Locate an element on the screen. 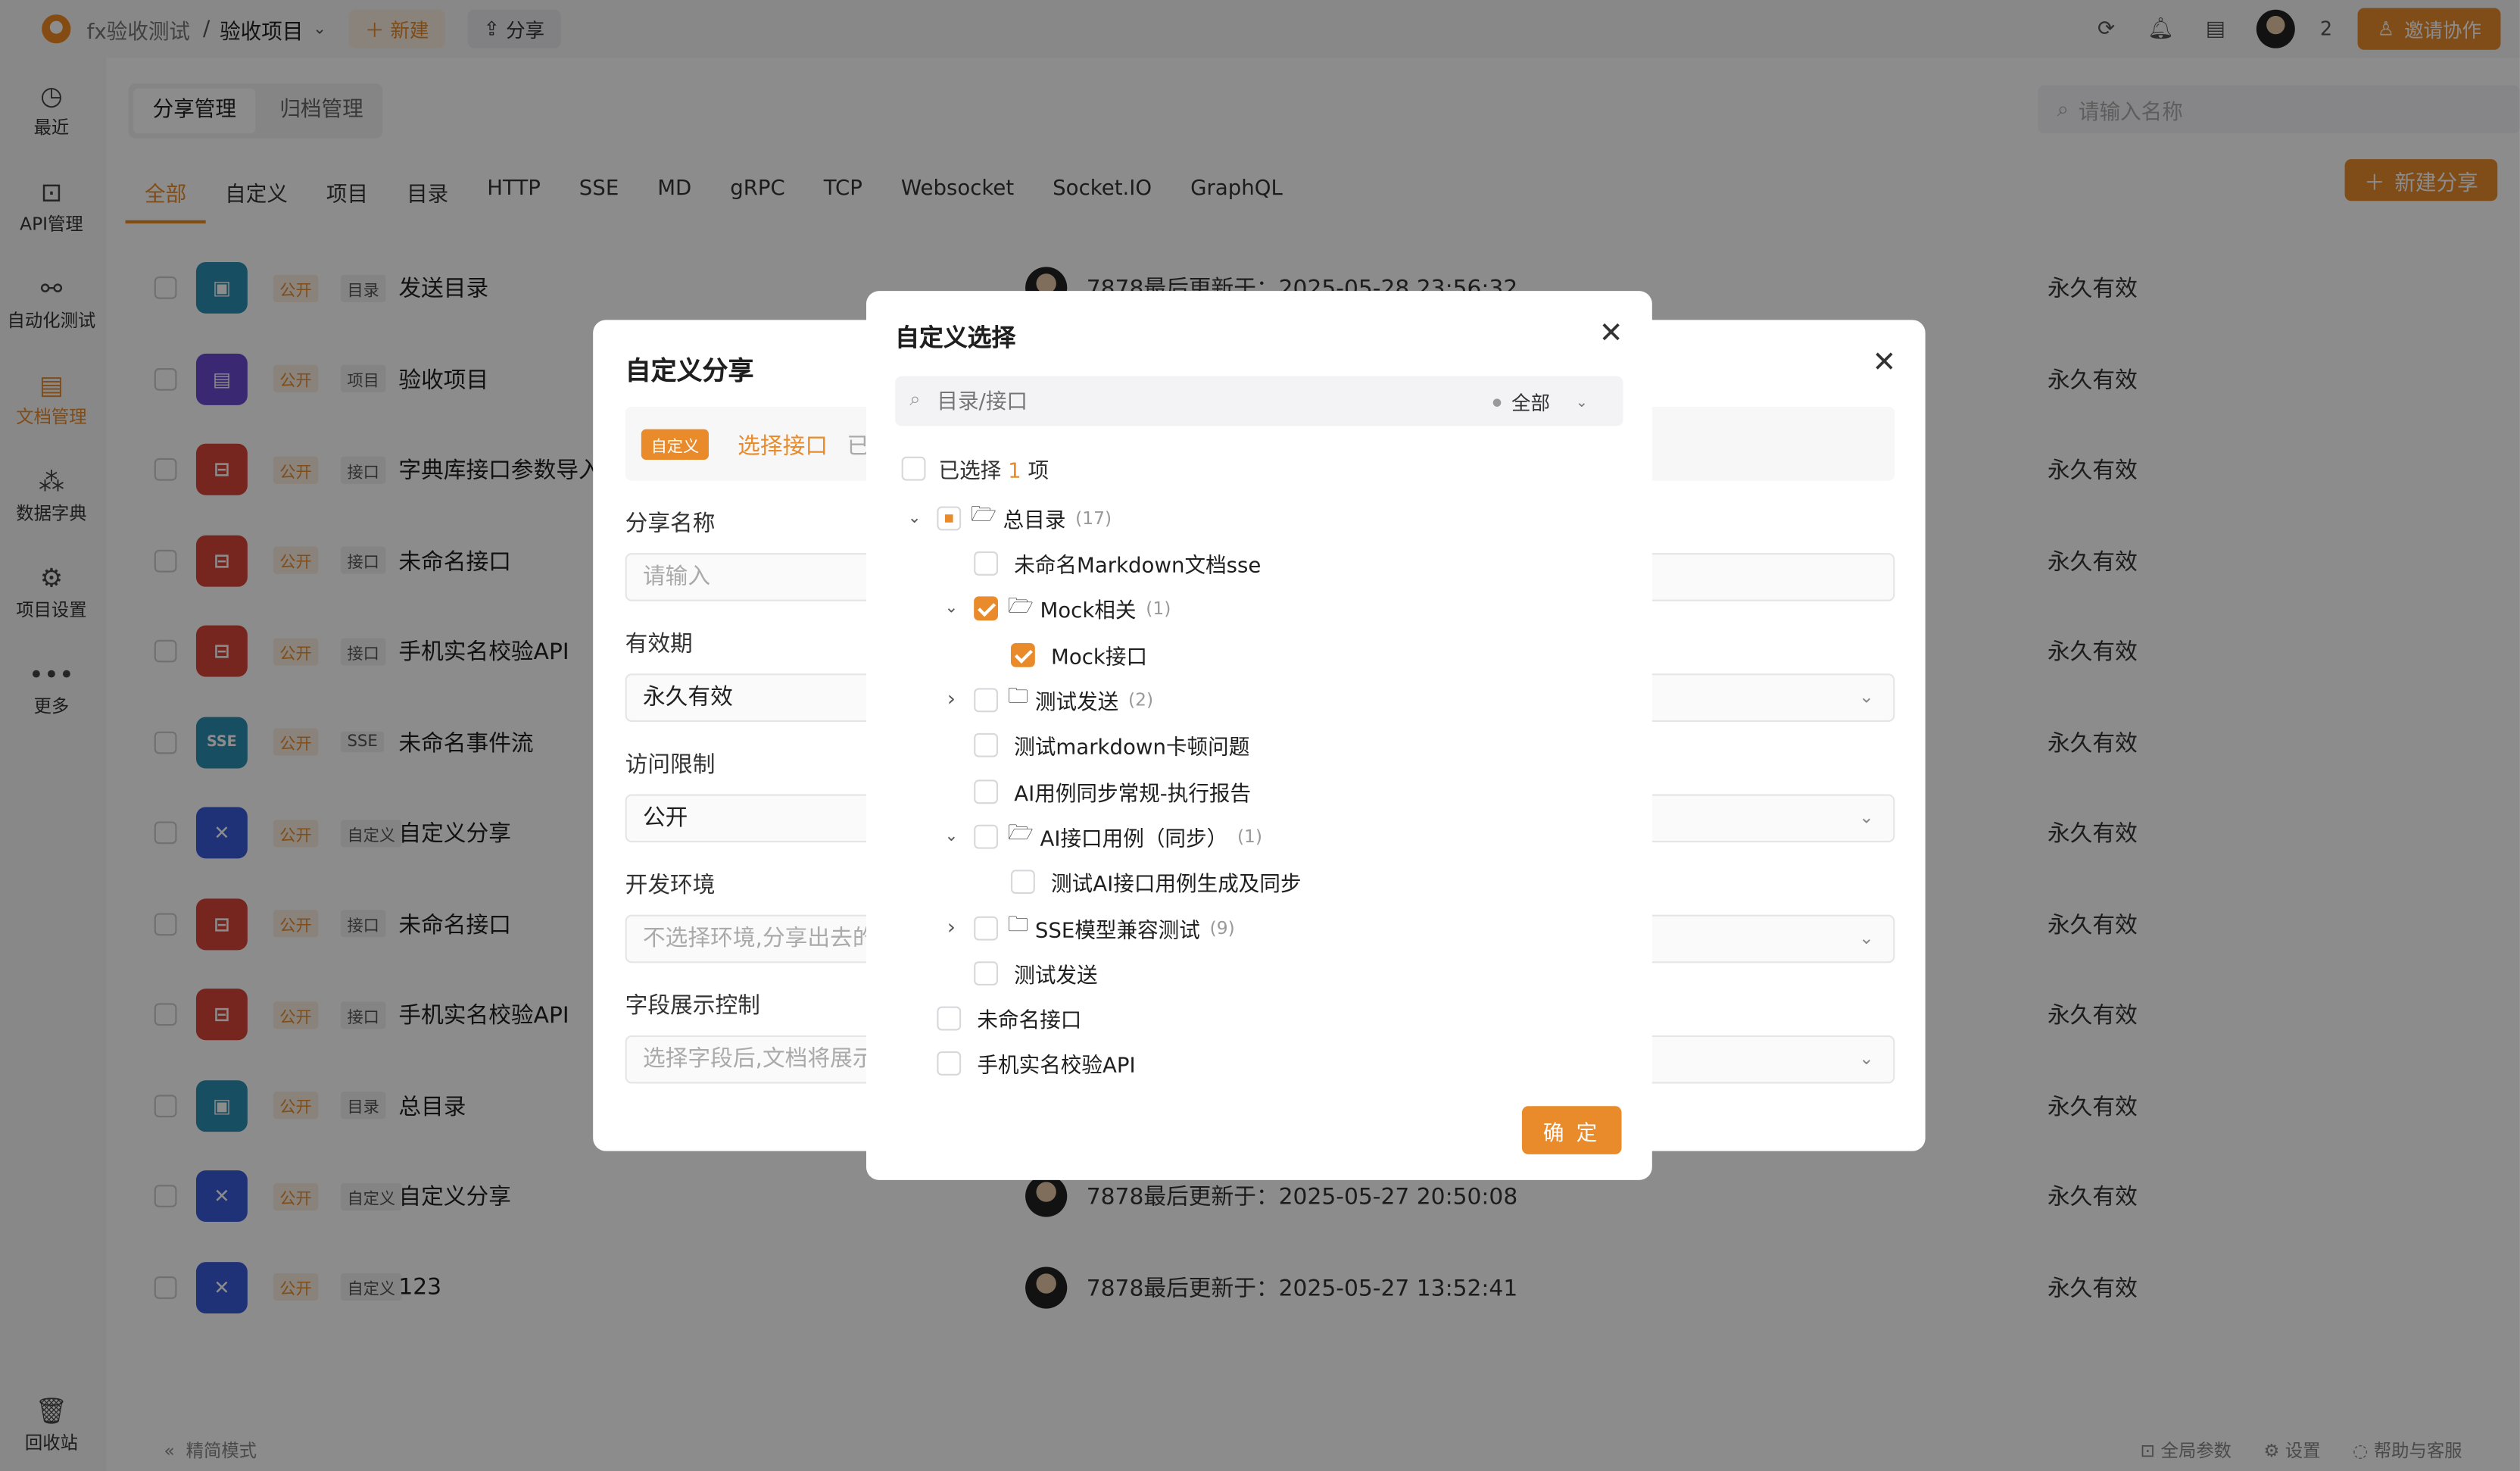 The height and width of the screenshot is (1471, 2520). tree-node: AI用例同步常规-执行报告 is located at coordinates (1094, 791).